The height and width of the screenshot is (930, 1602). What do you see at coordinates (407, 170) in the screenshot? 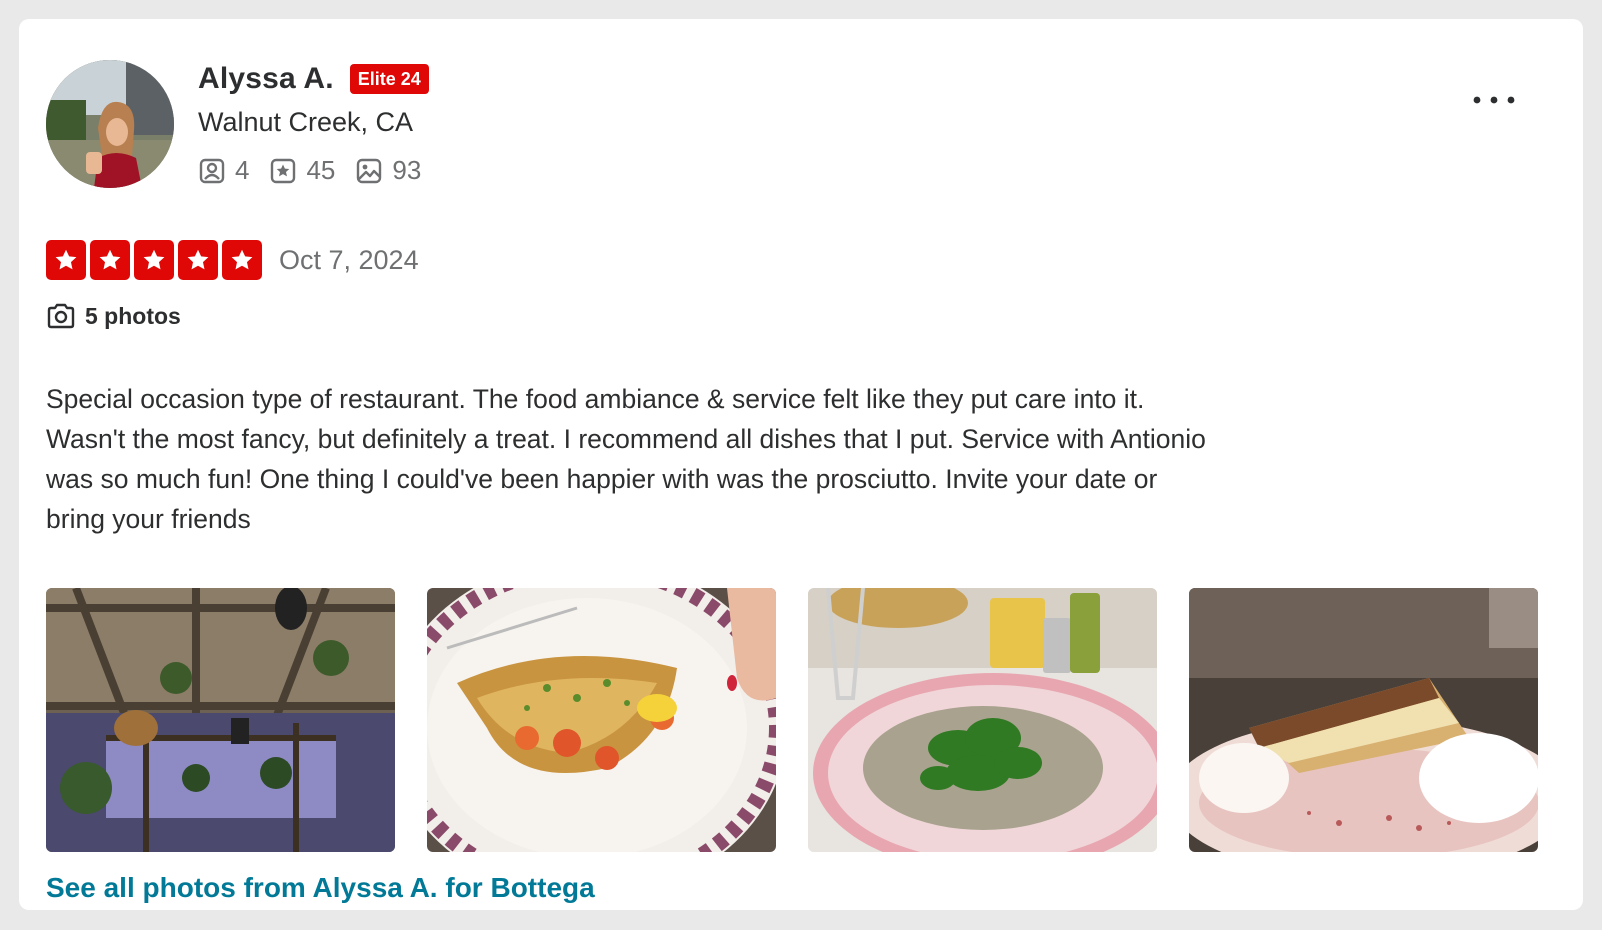
I see `photos-count: 93` at bounding box center [407, 170].